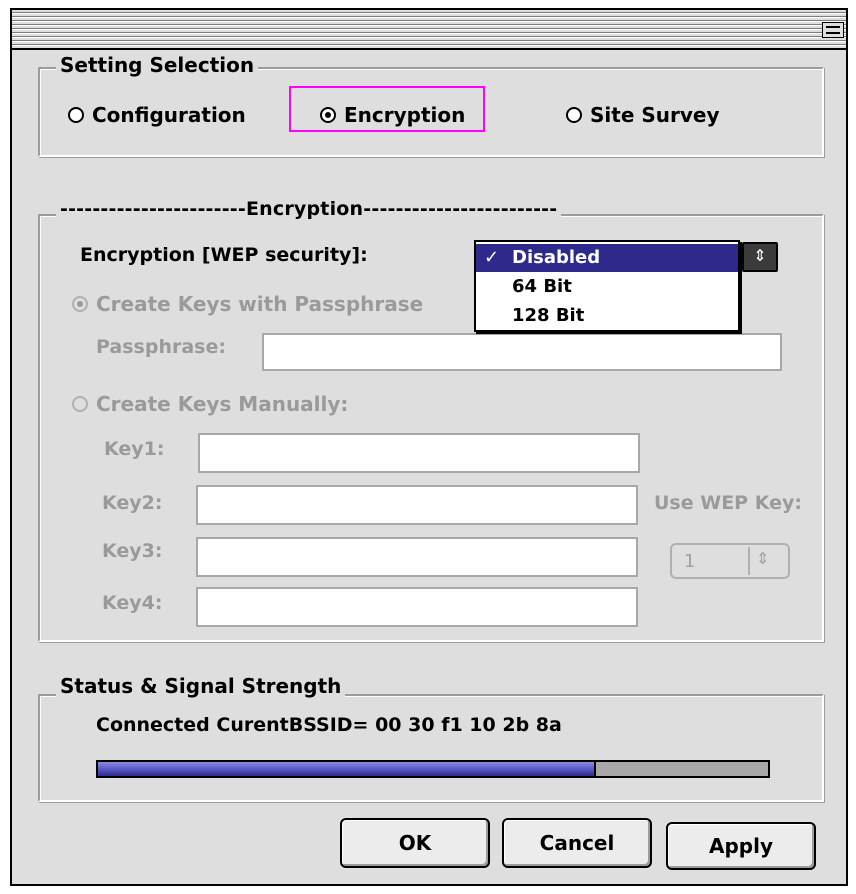 Image resolution: width=856 pixels, height=894 pixels. I want to click on radio-create-keys-passphrase: Create Keys with Passphrase, so click(247, 304).